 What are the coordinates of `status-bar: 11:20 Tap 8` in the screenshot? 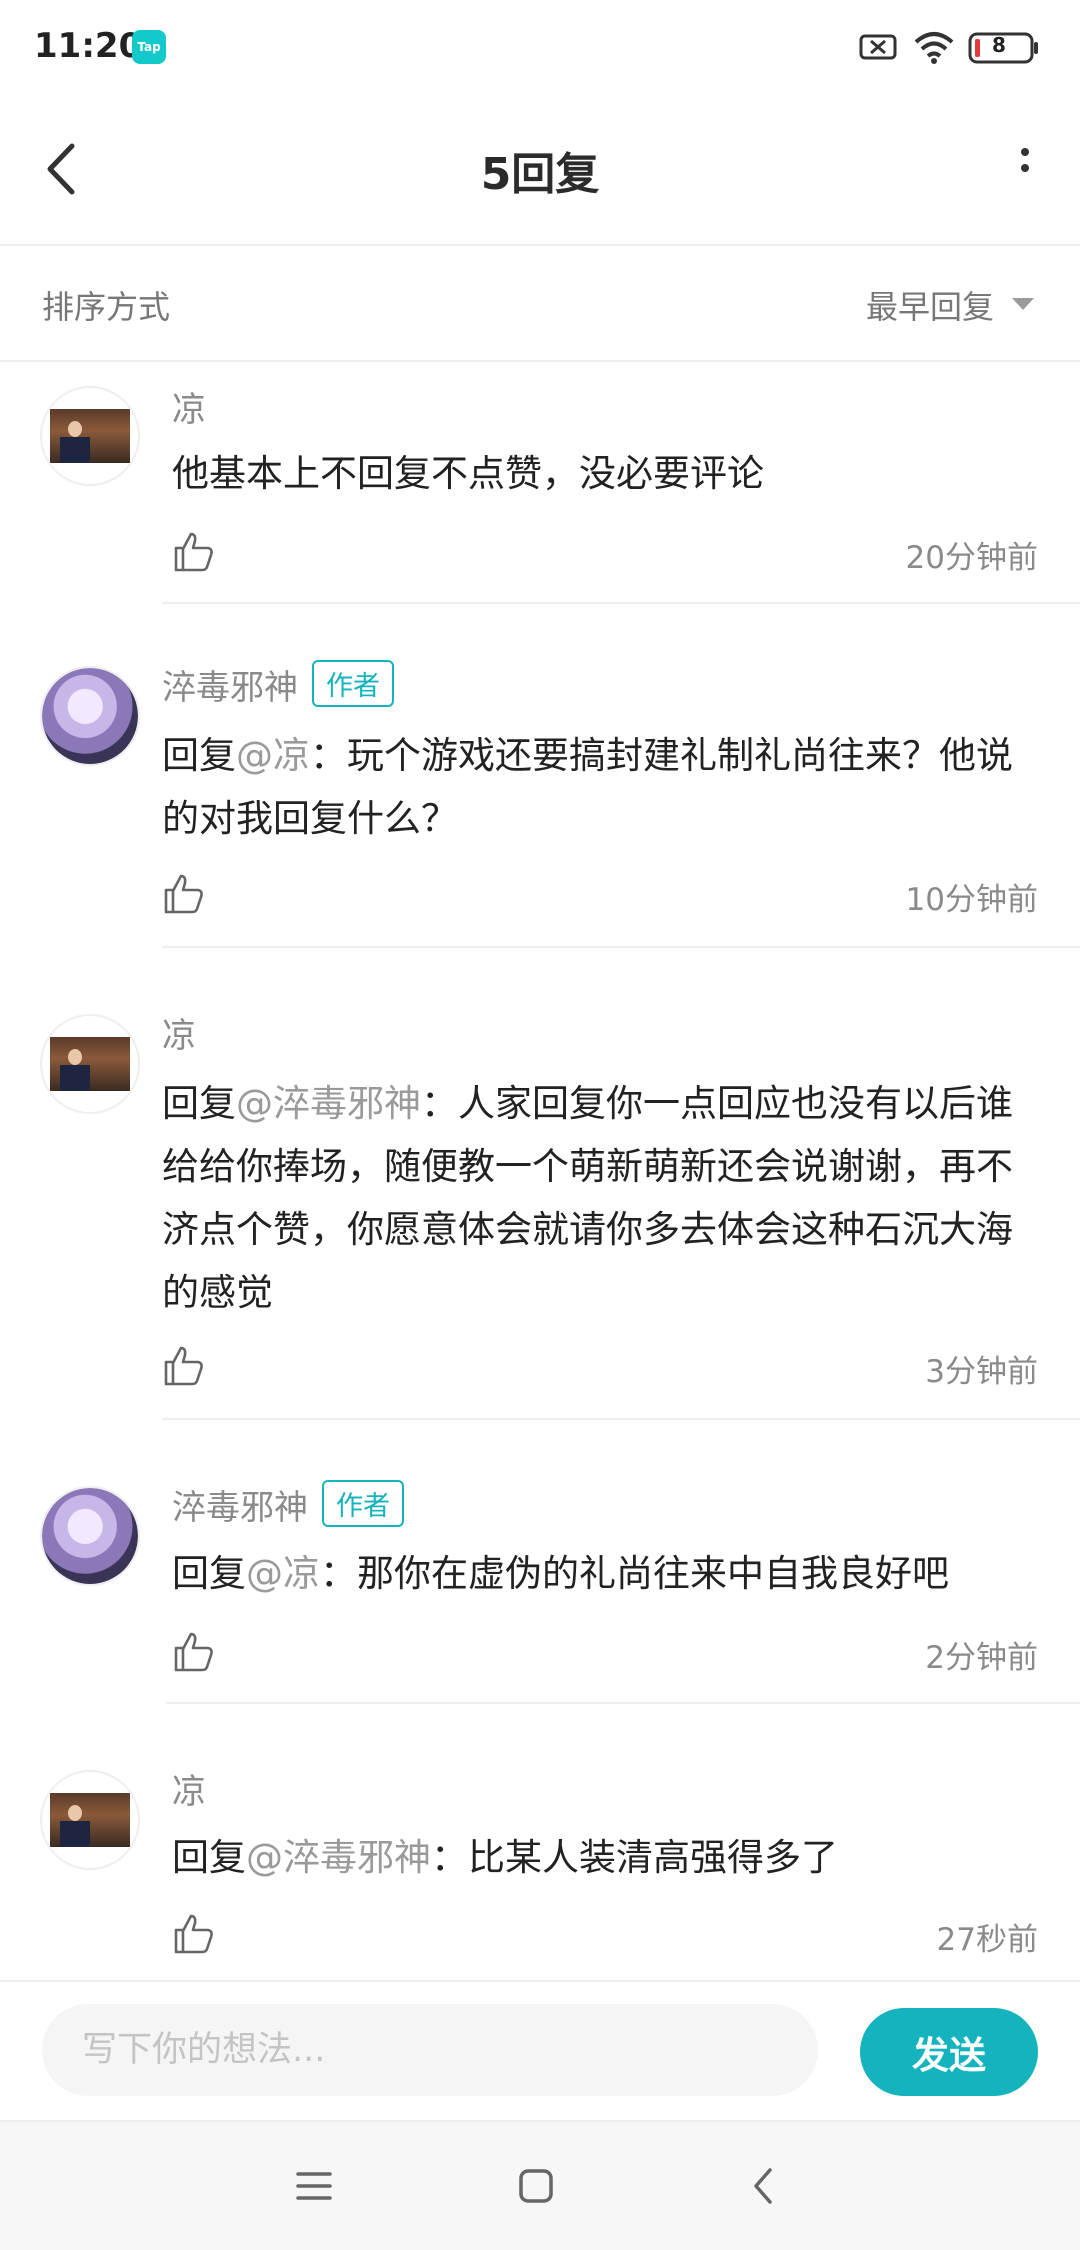 It's located at (540, 48).